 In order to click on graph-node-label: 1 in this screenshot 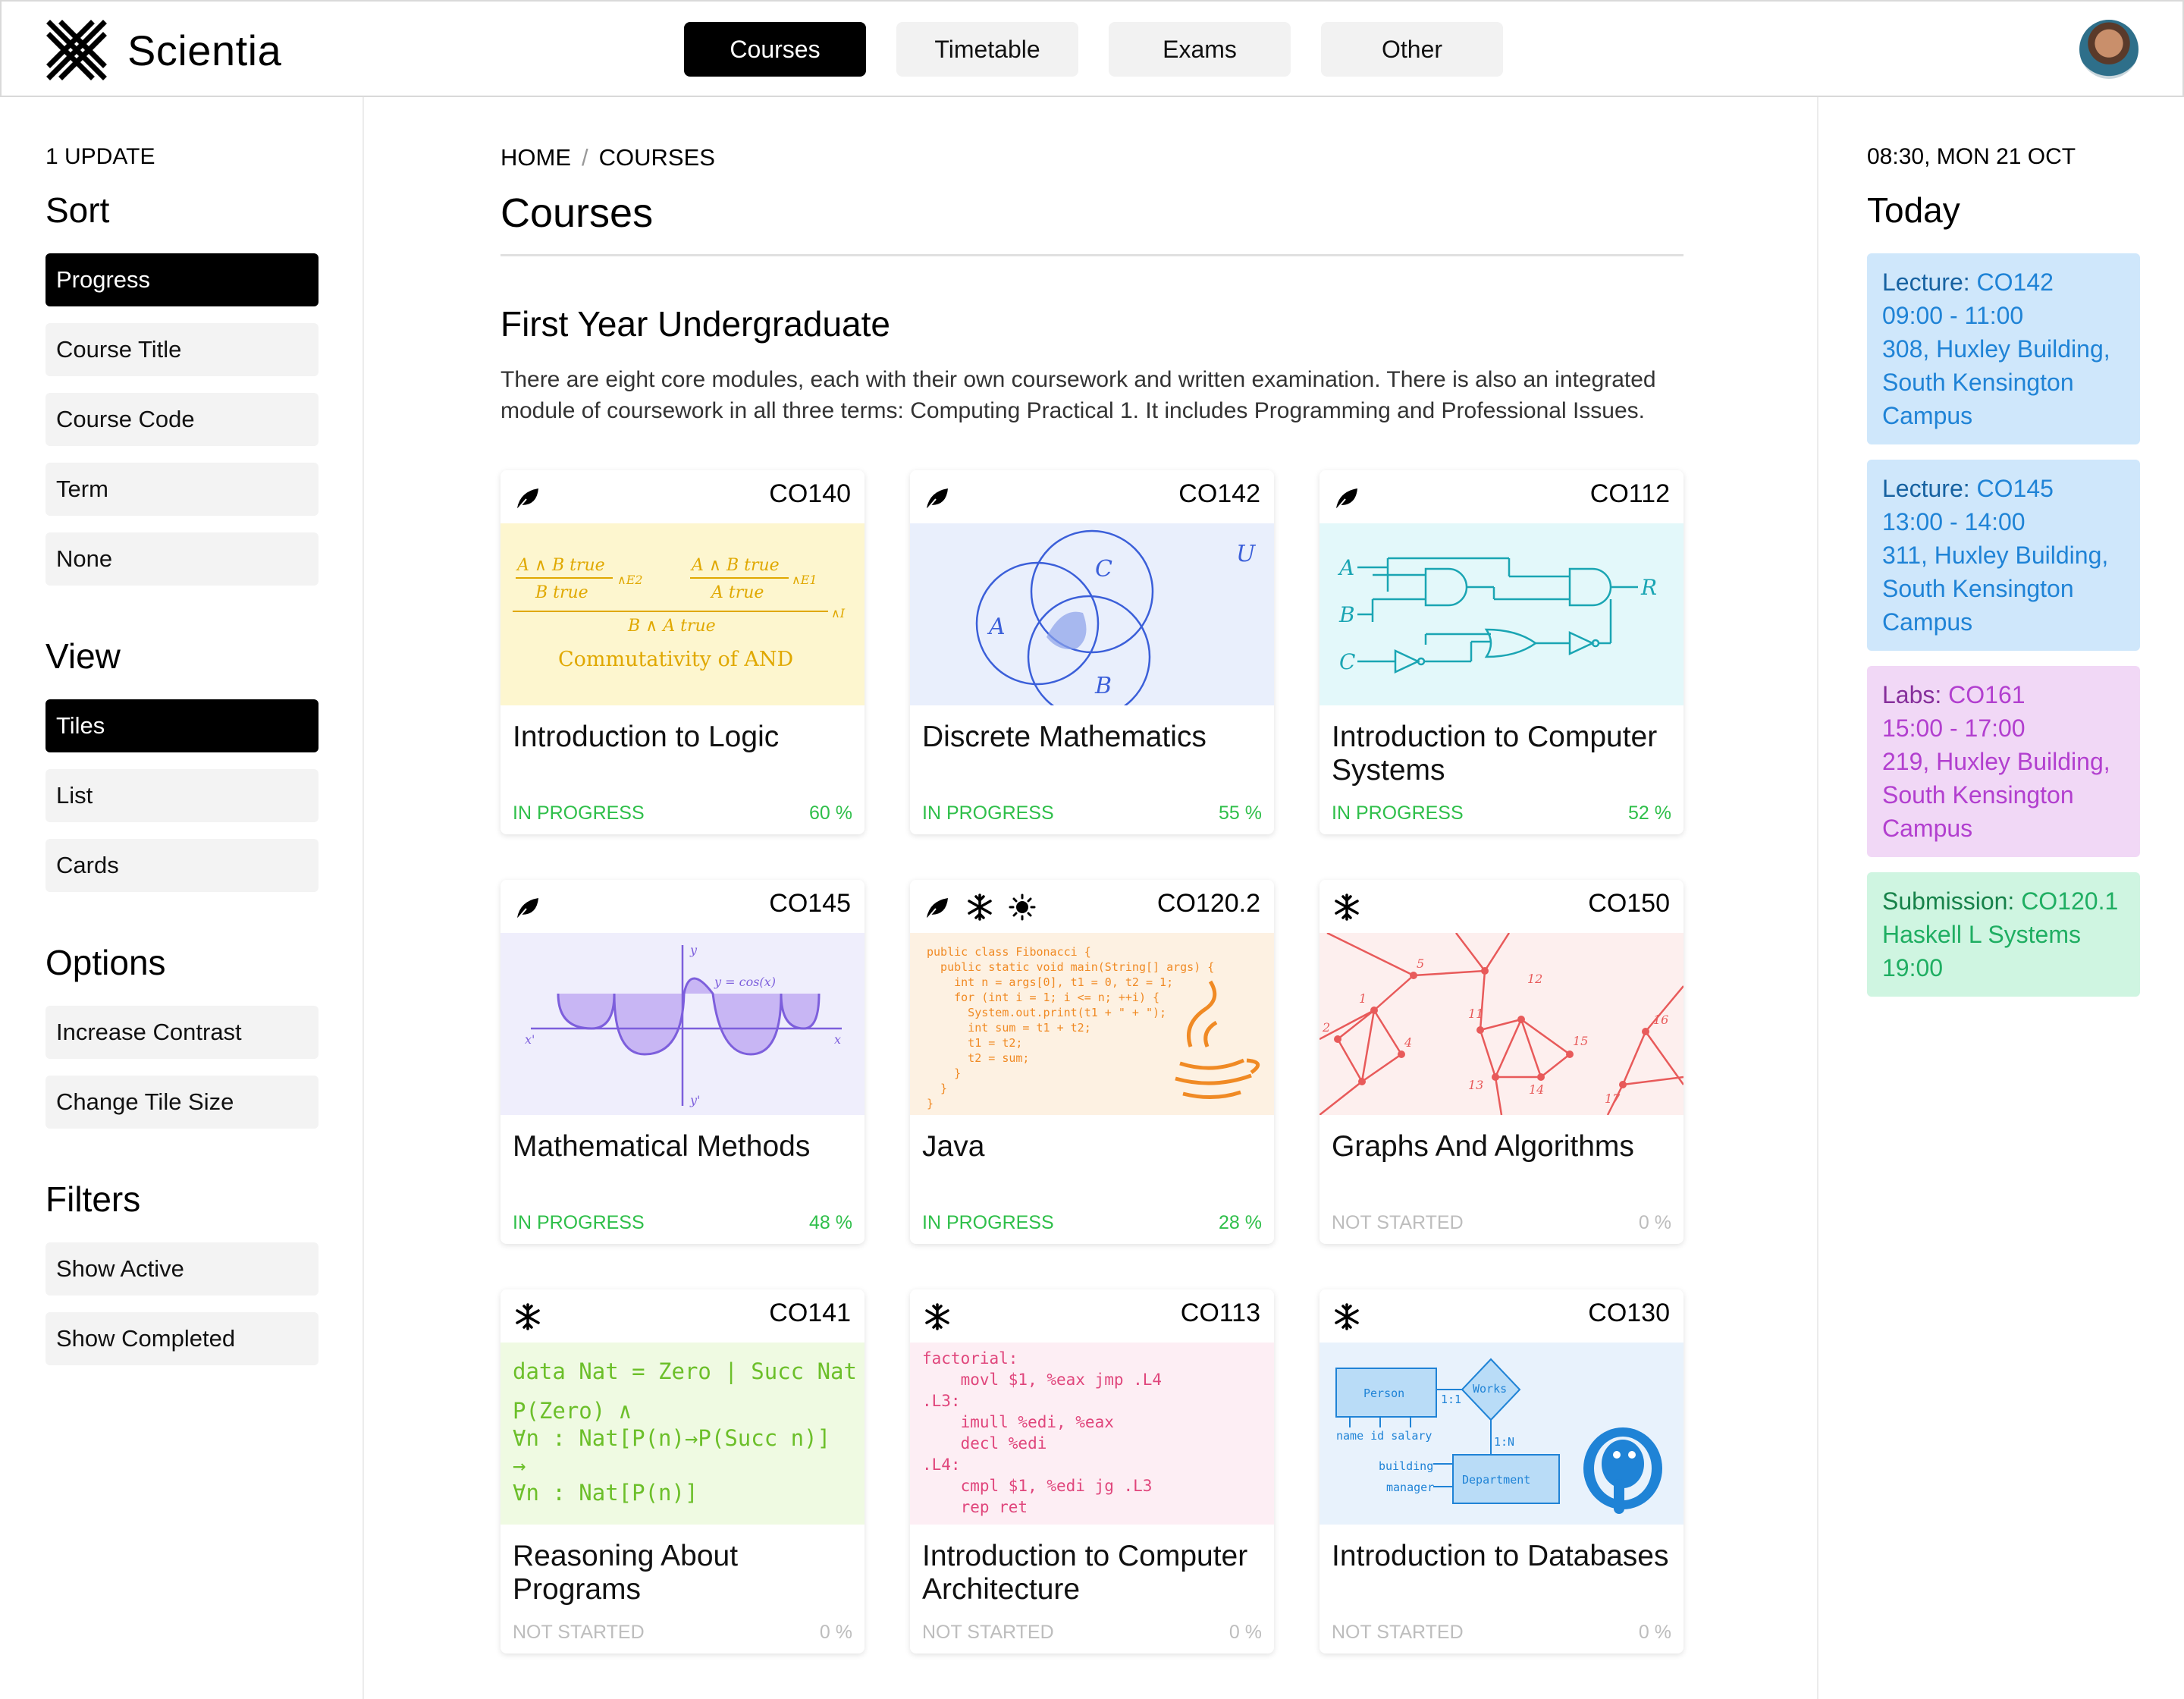, I will do `click(1363, 998)`.